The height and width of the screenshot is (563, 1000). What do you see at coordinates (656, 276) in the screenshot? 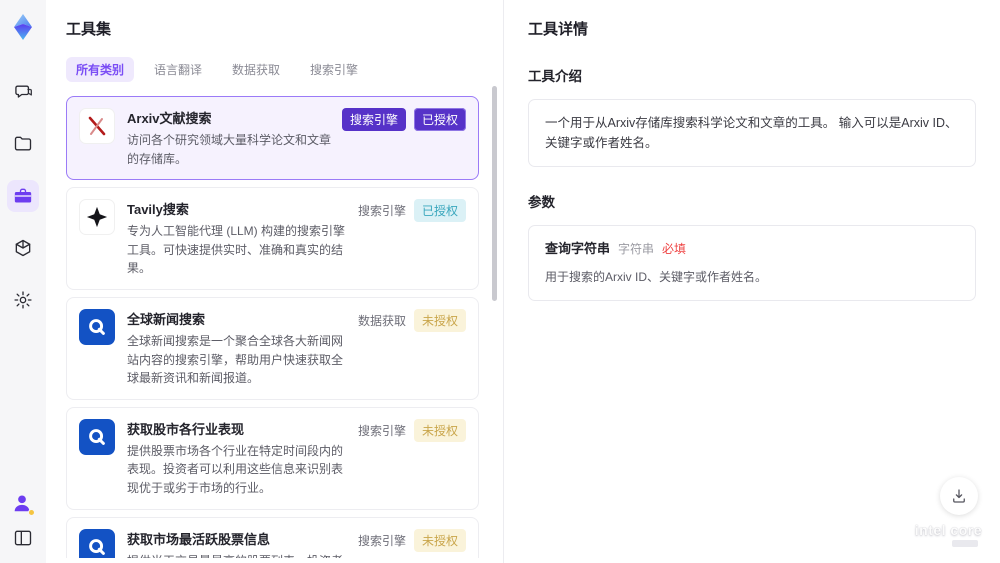
I see `param-description: 用于搜索的Arxiv ID、关键字或作者姓名。` at bounding box center [656, 276].